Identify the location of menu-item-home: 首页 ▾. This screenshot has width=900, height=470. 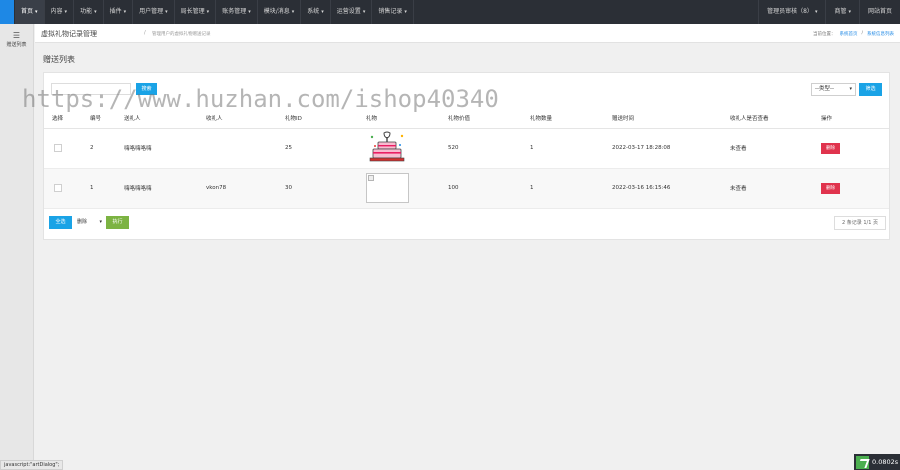
(30, 12).